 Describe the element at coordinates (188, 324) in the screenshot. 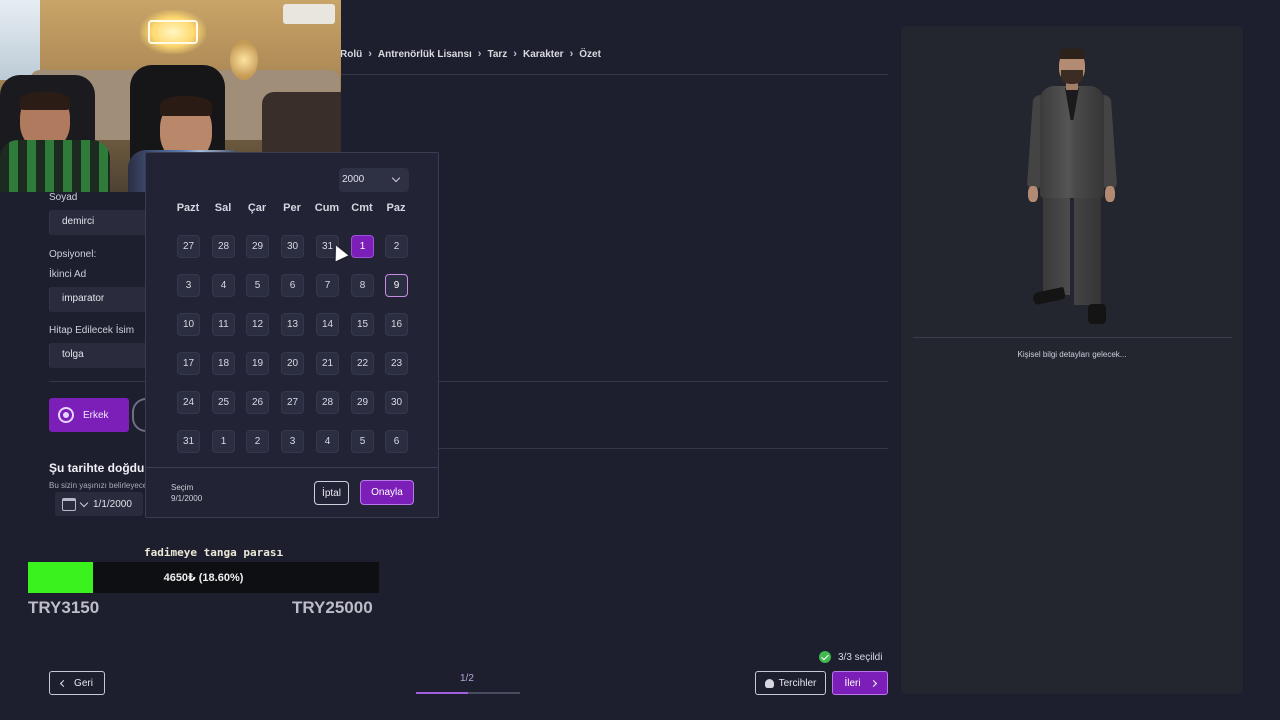

I see `calendar-day: 10` at that location.